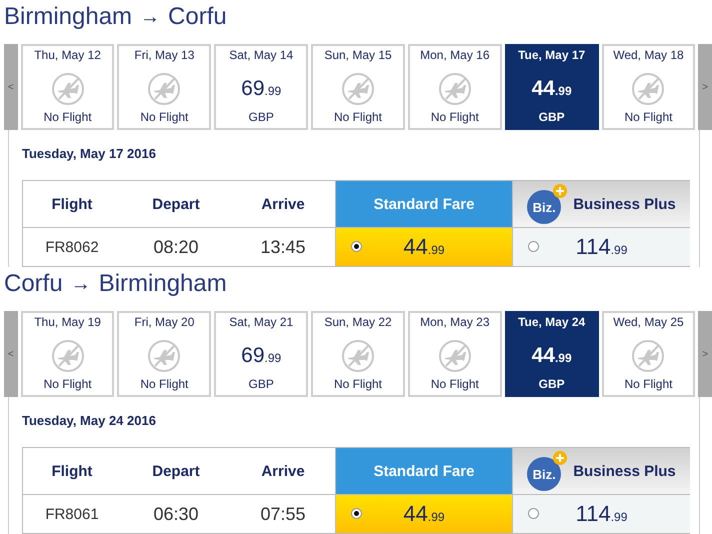 This screenshot has height=534, width=712. Describe the element at coordinates (67, 322) in the screenshot. I see `day-date: Thu, May 19` at that location.